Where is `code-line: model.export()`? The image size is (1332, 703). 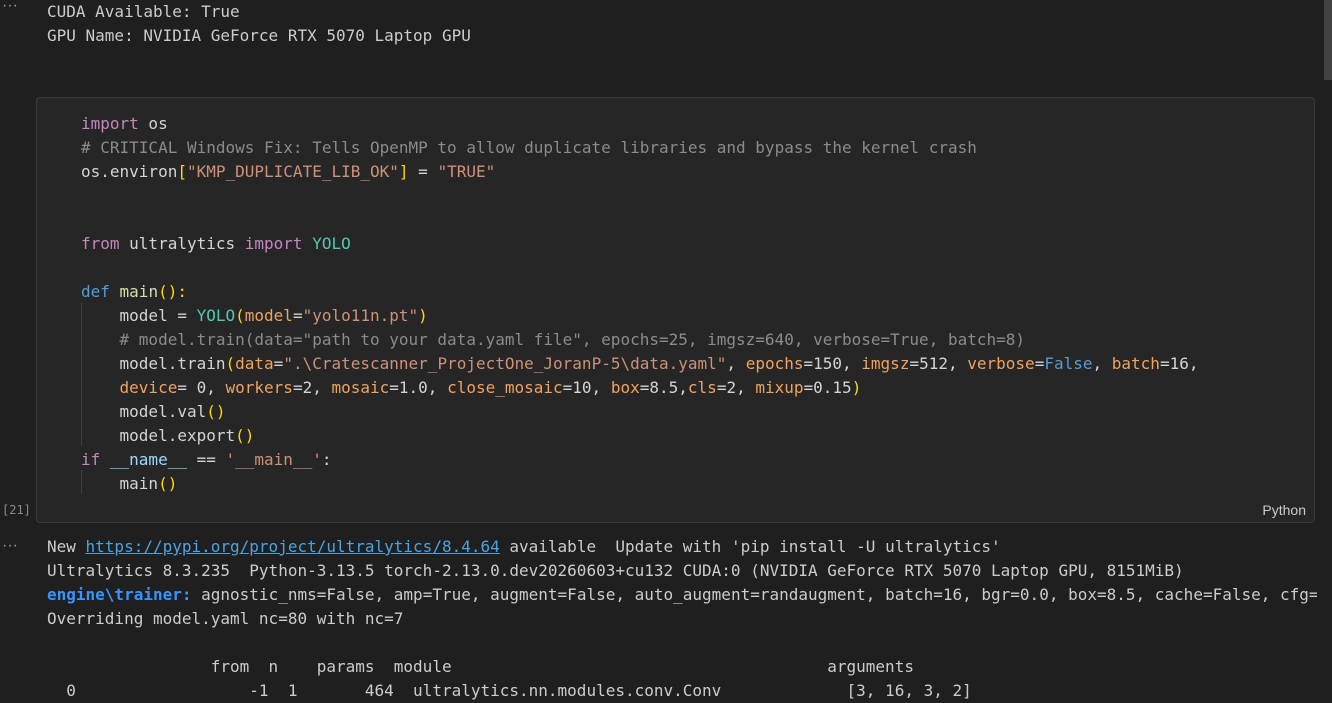
code-line: model.export() is located at coordinates (168, 435).